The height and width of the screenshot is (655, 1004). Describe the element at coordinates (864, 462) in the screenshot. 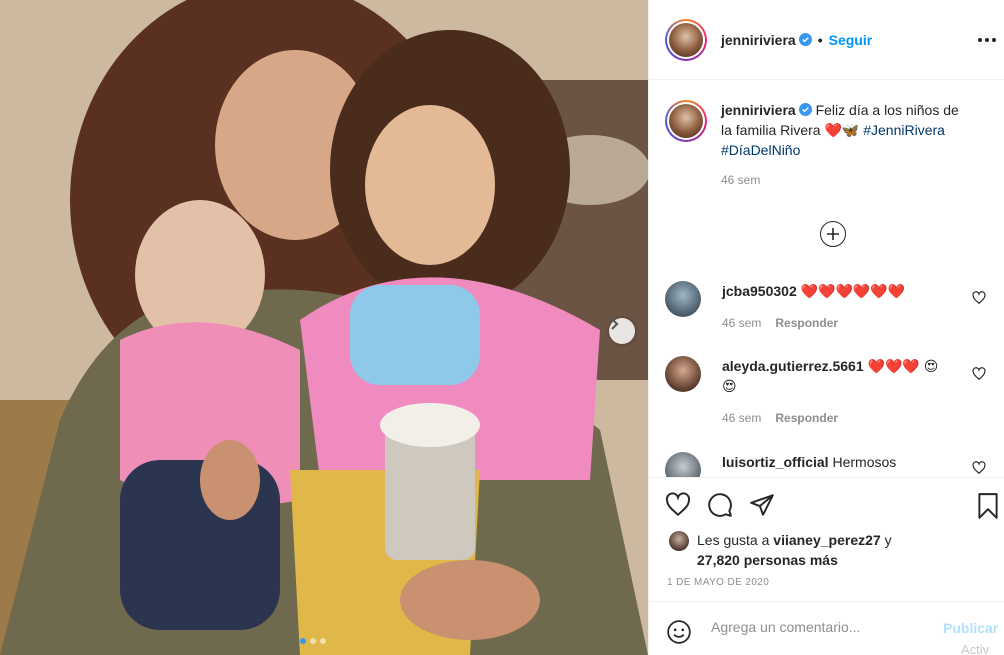

I see `comment-text: Hermosos` at that location.